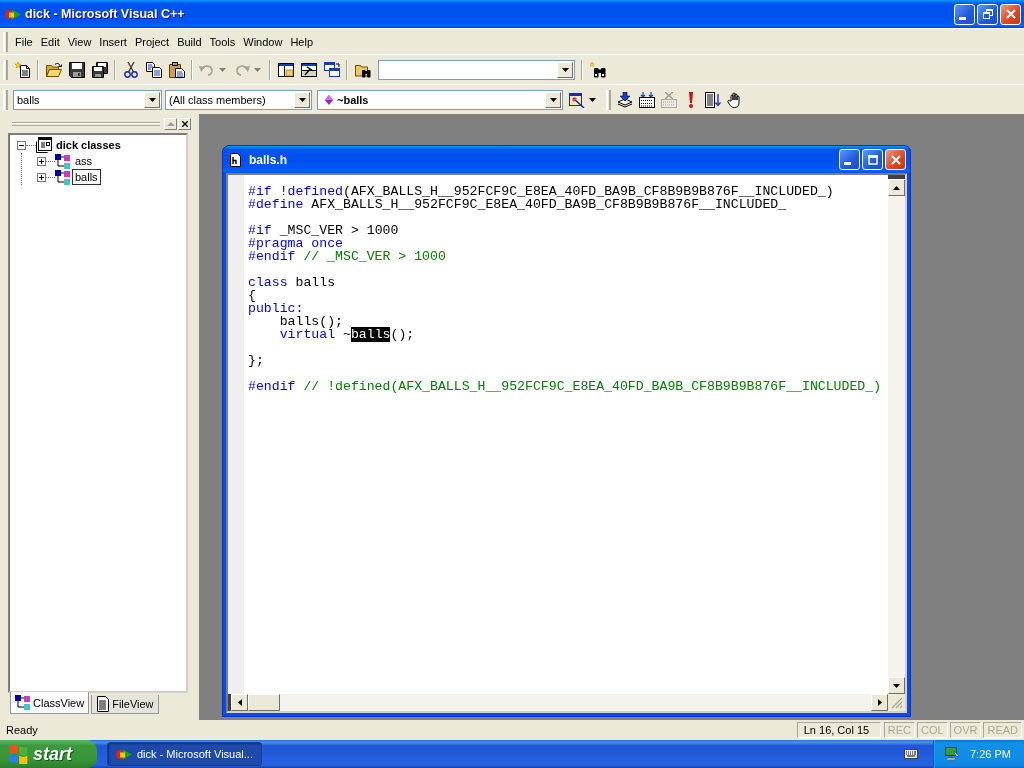 The height and width of the screenshot is (768, 1024). Describe the element at coordinates (735, 99) in the screenshot. I see `hand-icon` at that location.